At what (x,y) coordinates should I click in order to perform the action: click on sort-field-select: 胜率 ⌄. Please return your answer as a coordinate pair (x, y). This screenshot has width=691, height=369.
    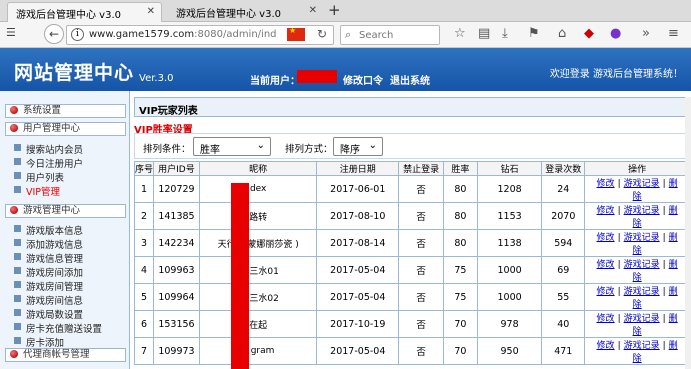
    Looking at the image, I should click on (232, 146).